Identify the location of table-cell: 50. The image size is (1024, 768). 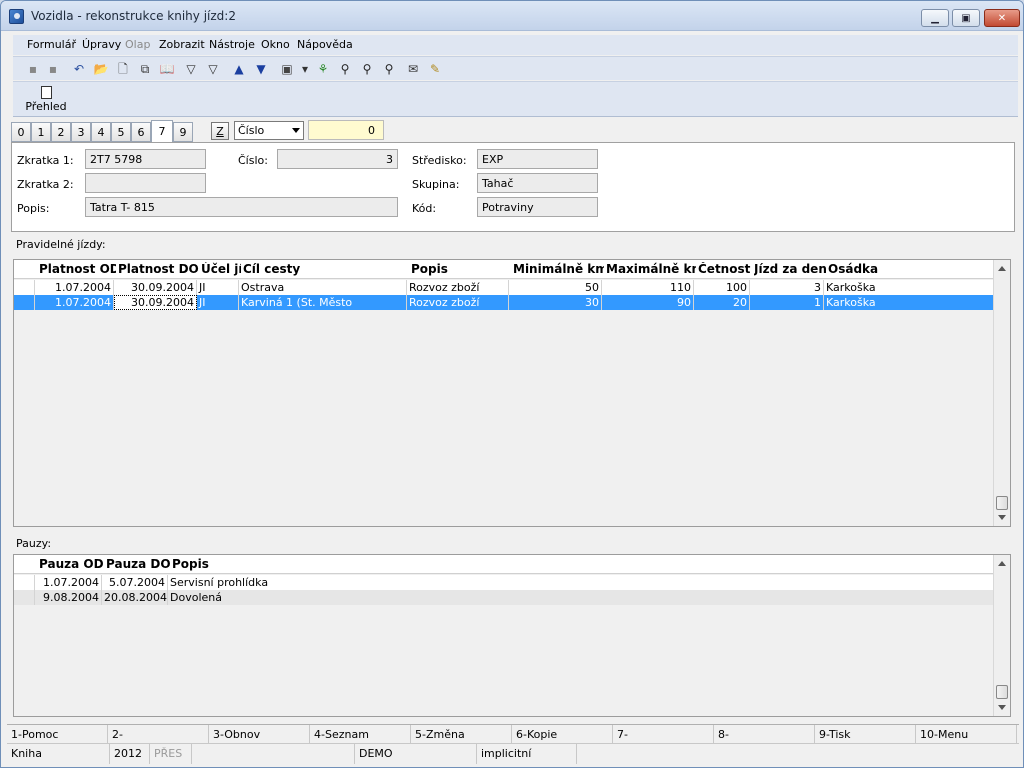
(555, 287).